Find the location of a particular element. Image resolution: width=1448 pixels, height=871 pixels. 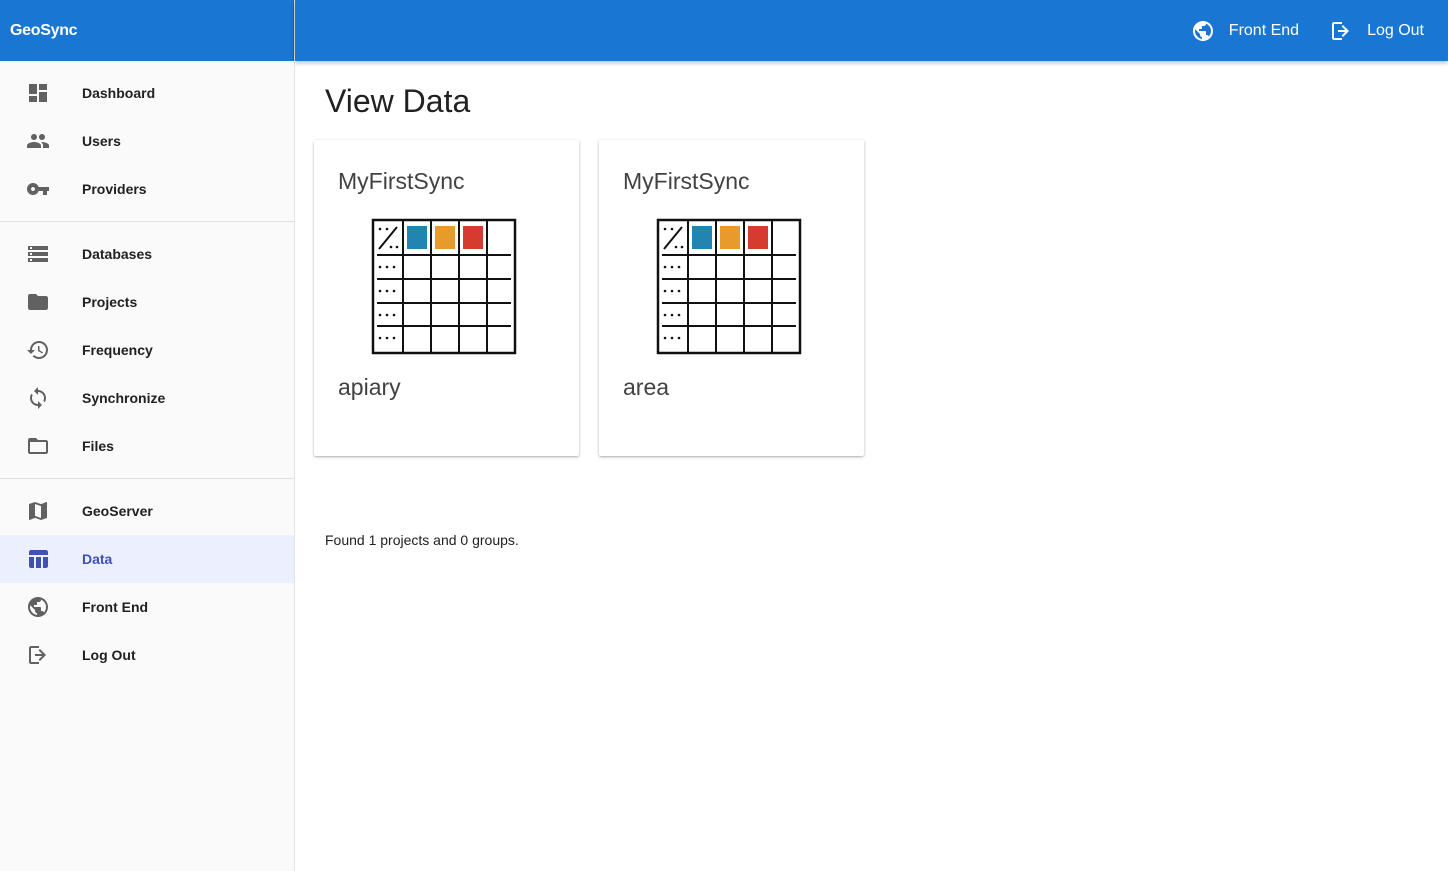

sidebar-item-label: Log Out is located at coordinates (109, 655).